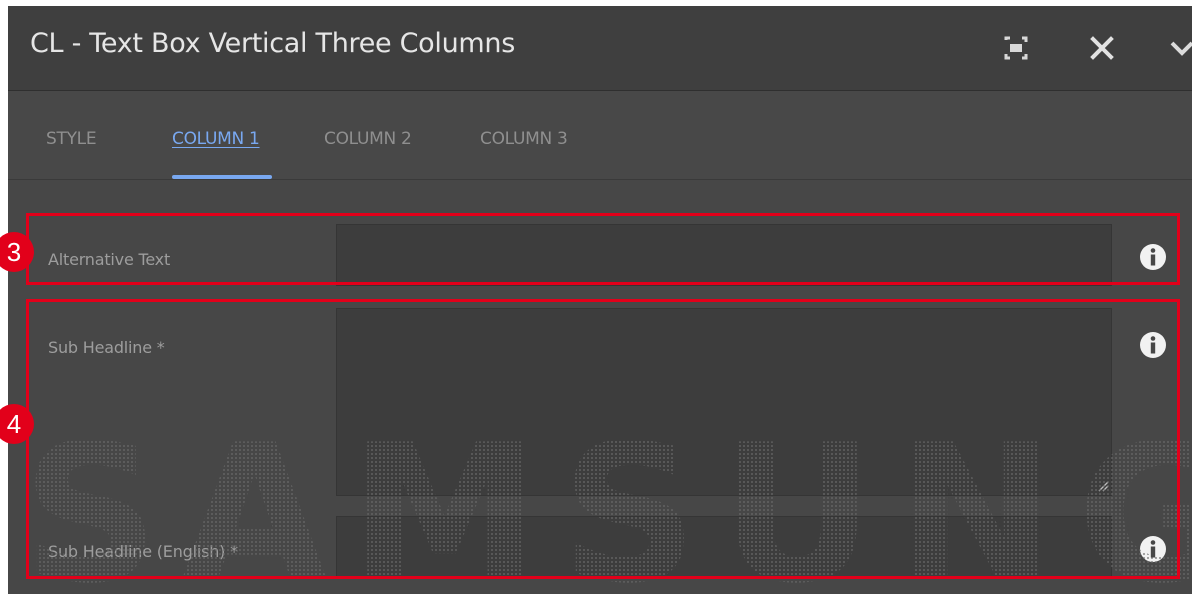 This screenshot has width=1192, height=600. Describe the element at coordinates (222, 177) in the screenshot. I see `active-tab-indicator` at that location.